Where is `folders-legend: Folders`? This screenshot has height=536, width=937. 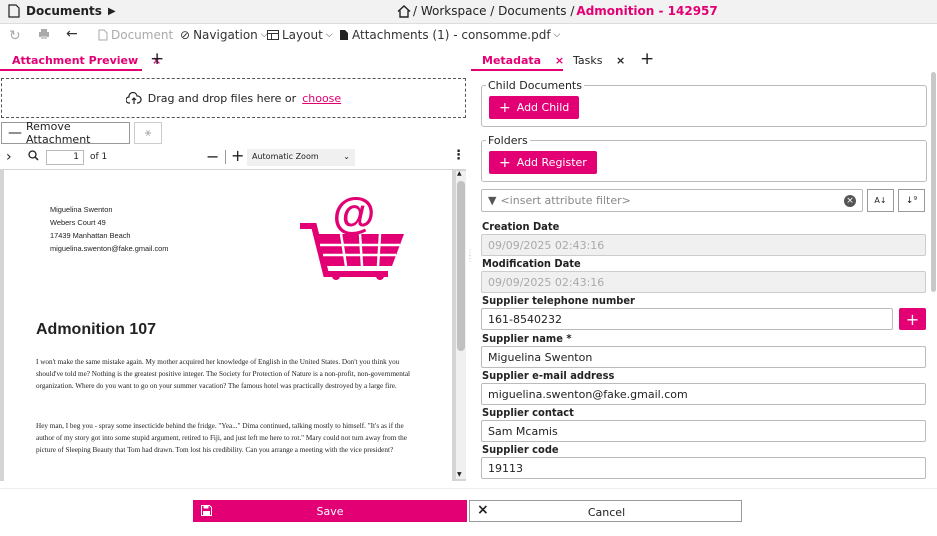
folders-legend: Folders is located at coordinates (508, 140).